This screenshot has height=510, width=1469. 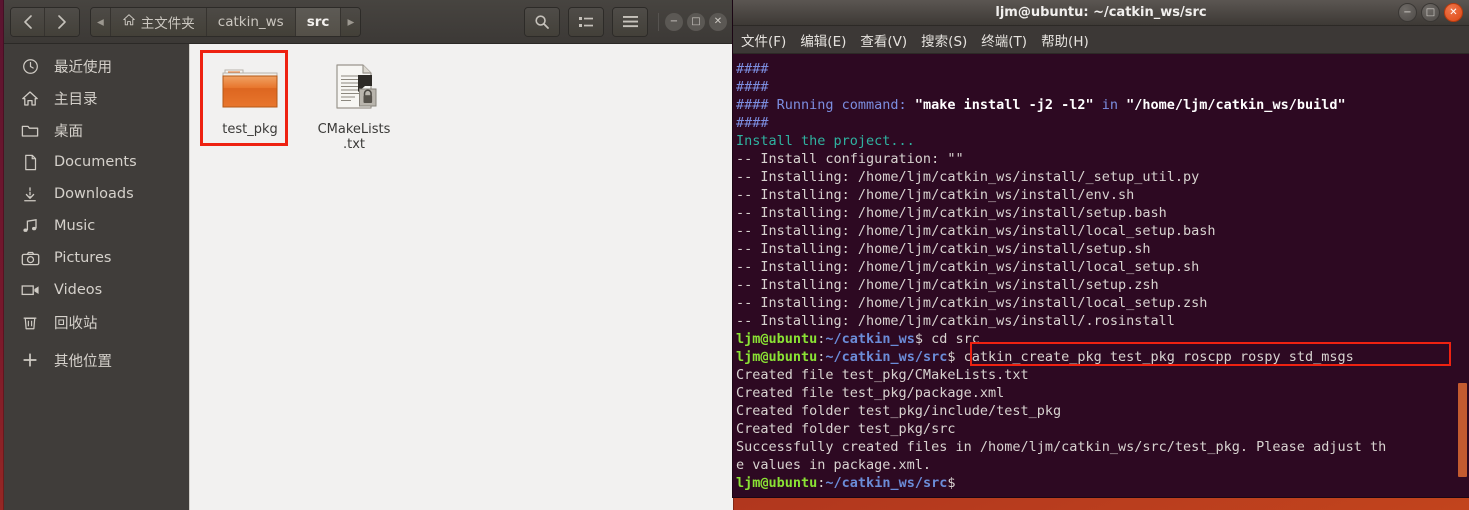 What do you see at coordinates (96, 66) in the screenshot?
I see `sidebar-item-recent: 最近使用` at bounding box center [96, 66].